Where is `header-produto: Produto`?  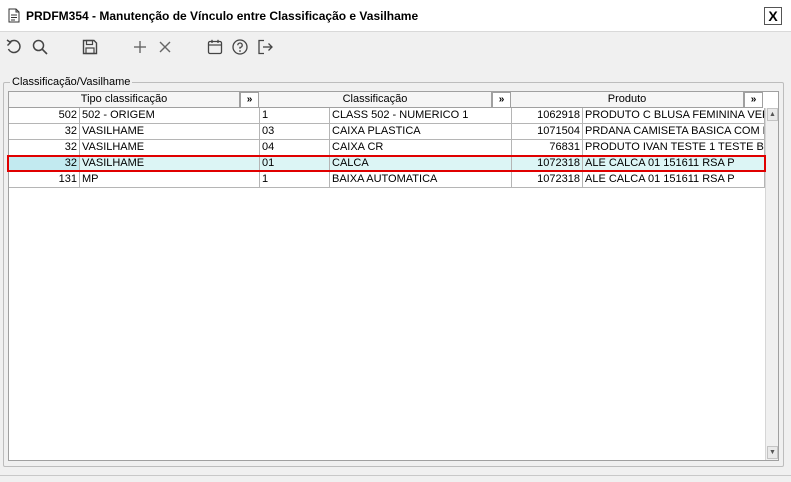
header-produto: Produto is located at coordinates (627, 100).